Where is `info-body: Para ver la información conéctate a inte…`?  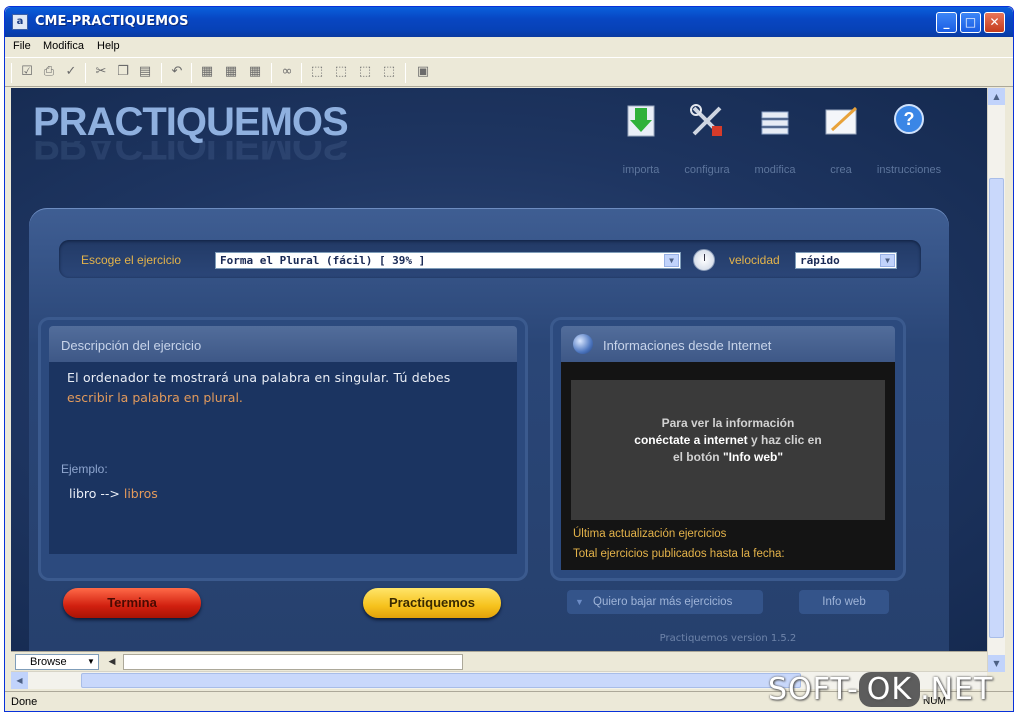 info-body: Para ver la información conéctate a inte… is located at coordinates (728, 466).